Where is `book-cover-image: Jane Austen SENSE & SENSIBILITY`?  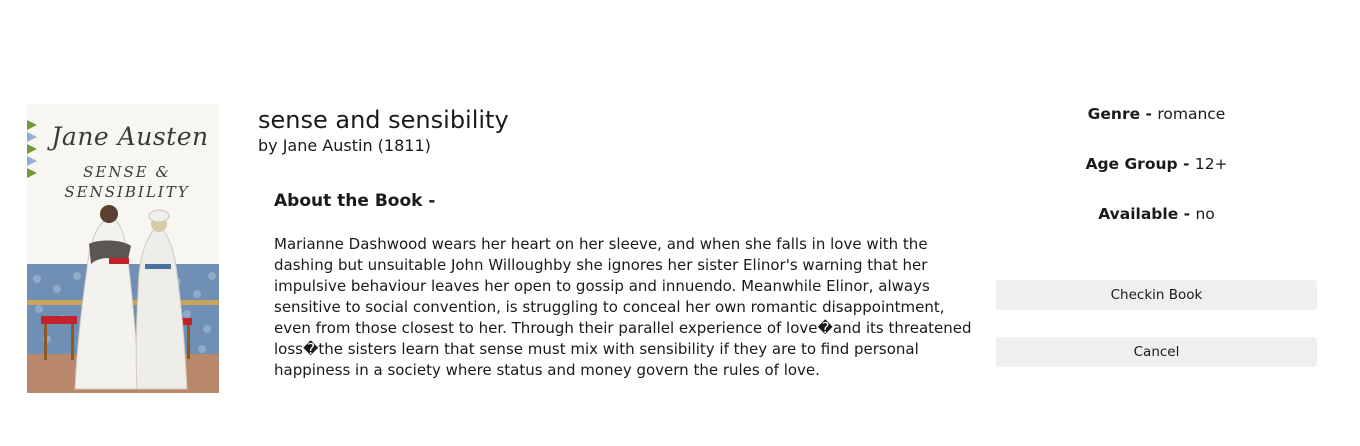 book-cover-image: Jane Austen SENSE & SENSIBILITY is located at coordinates (123, 248).